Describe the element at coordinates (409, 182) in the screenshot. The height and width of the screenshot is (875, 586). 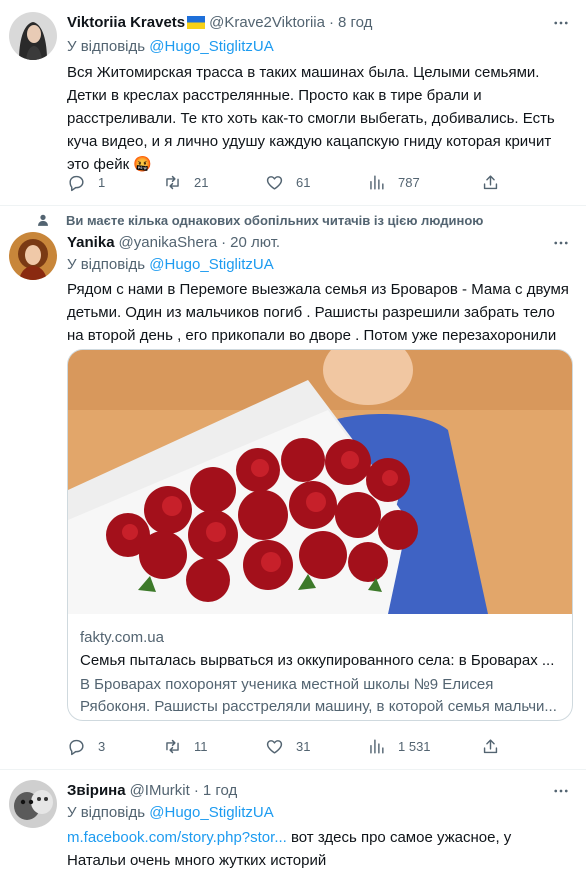
I see `views-count: 787` at that location.